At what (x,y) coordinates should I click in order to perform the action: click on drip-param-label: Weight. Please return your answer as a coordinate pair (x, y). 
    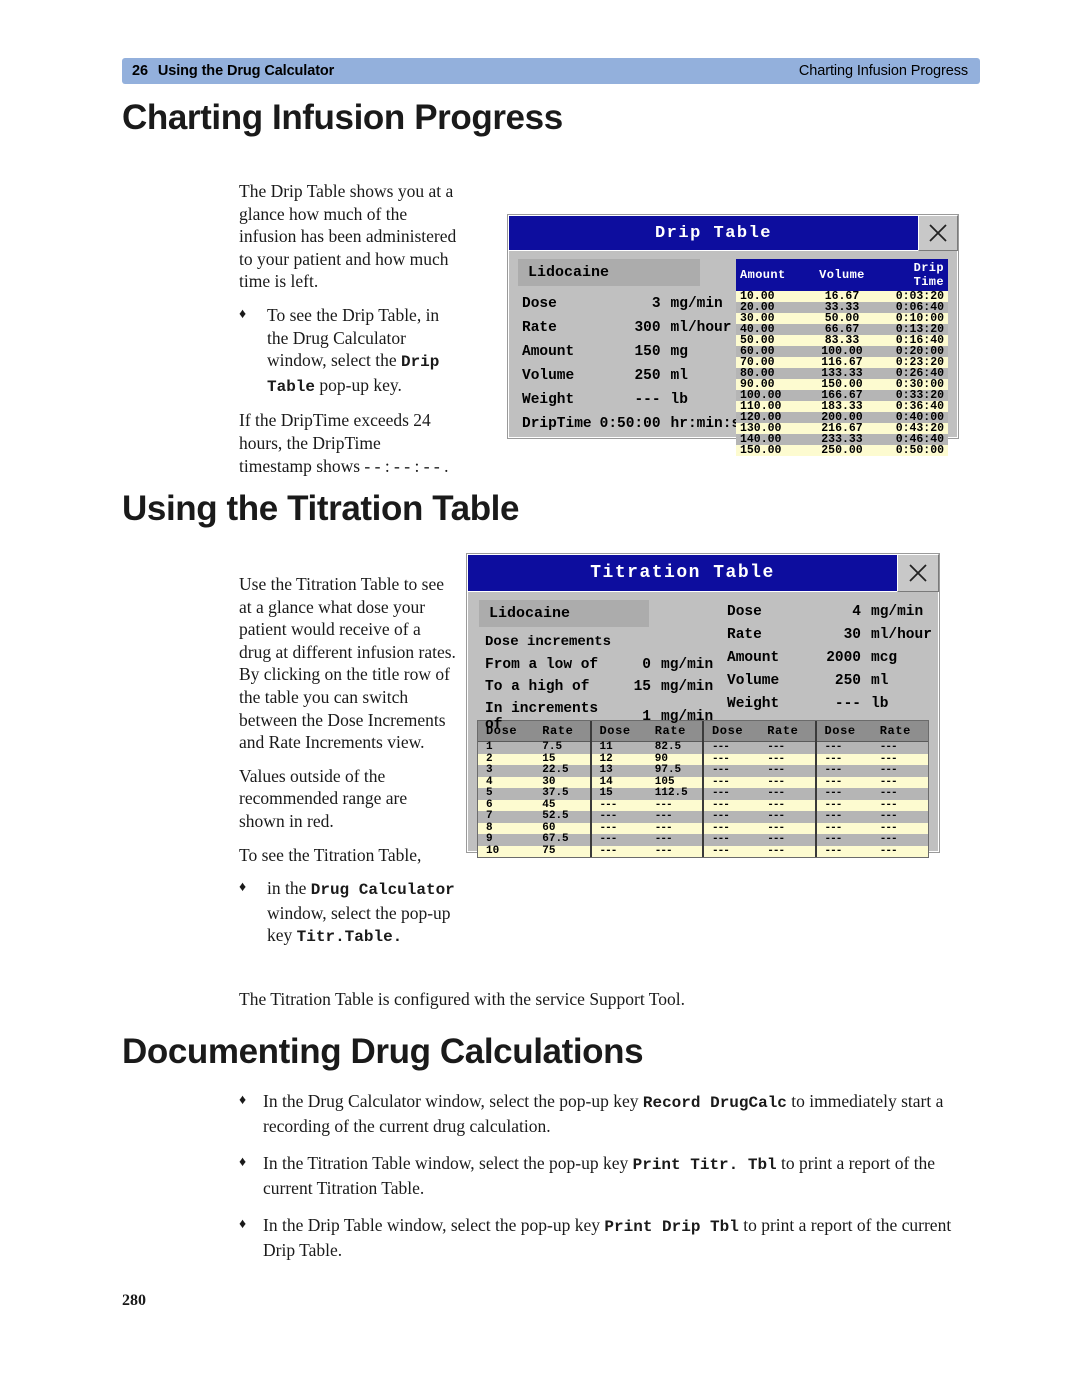
    Looking at the image, I should click on (548, 400).